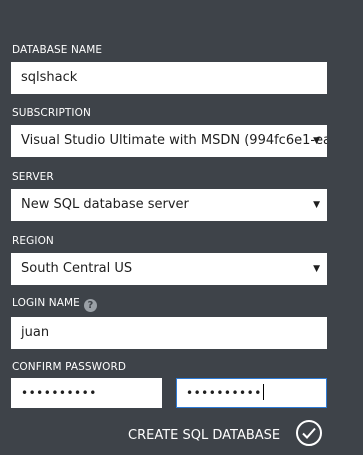 The height and width of the screenshot is (455, 363). What do you see at coordinates (90, 305) in the screenshot?
I see `help-icon: ?` at bounding box center [90, 305].